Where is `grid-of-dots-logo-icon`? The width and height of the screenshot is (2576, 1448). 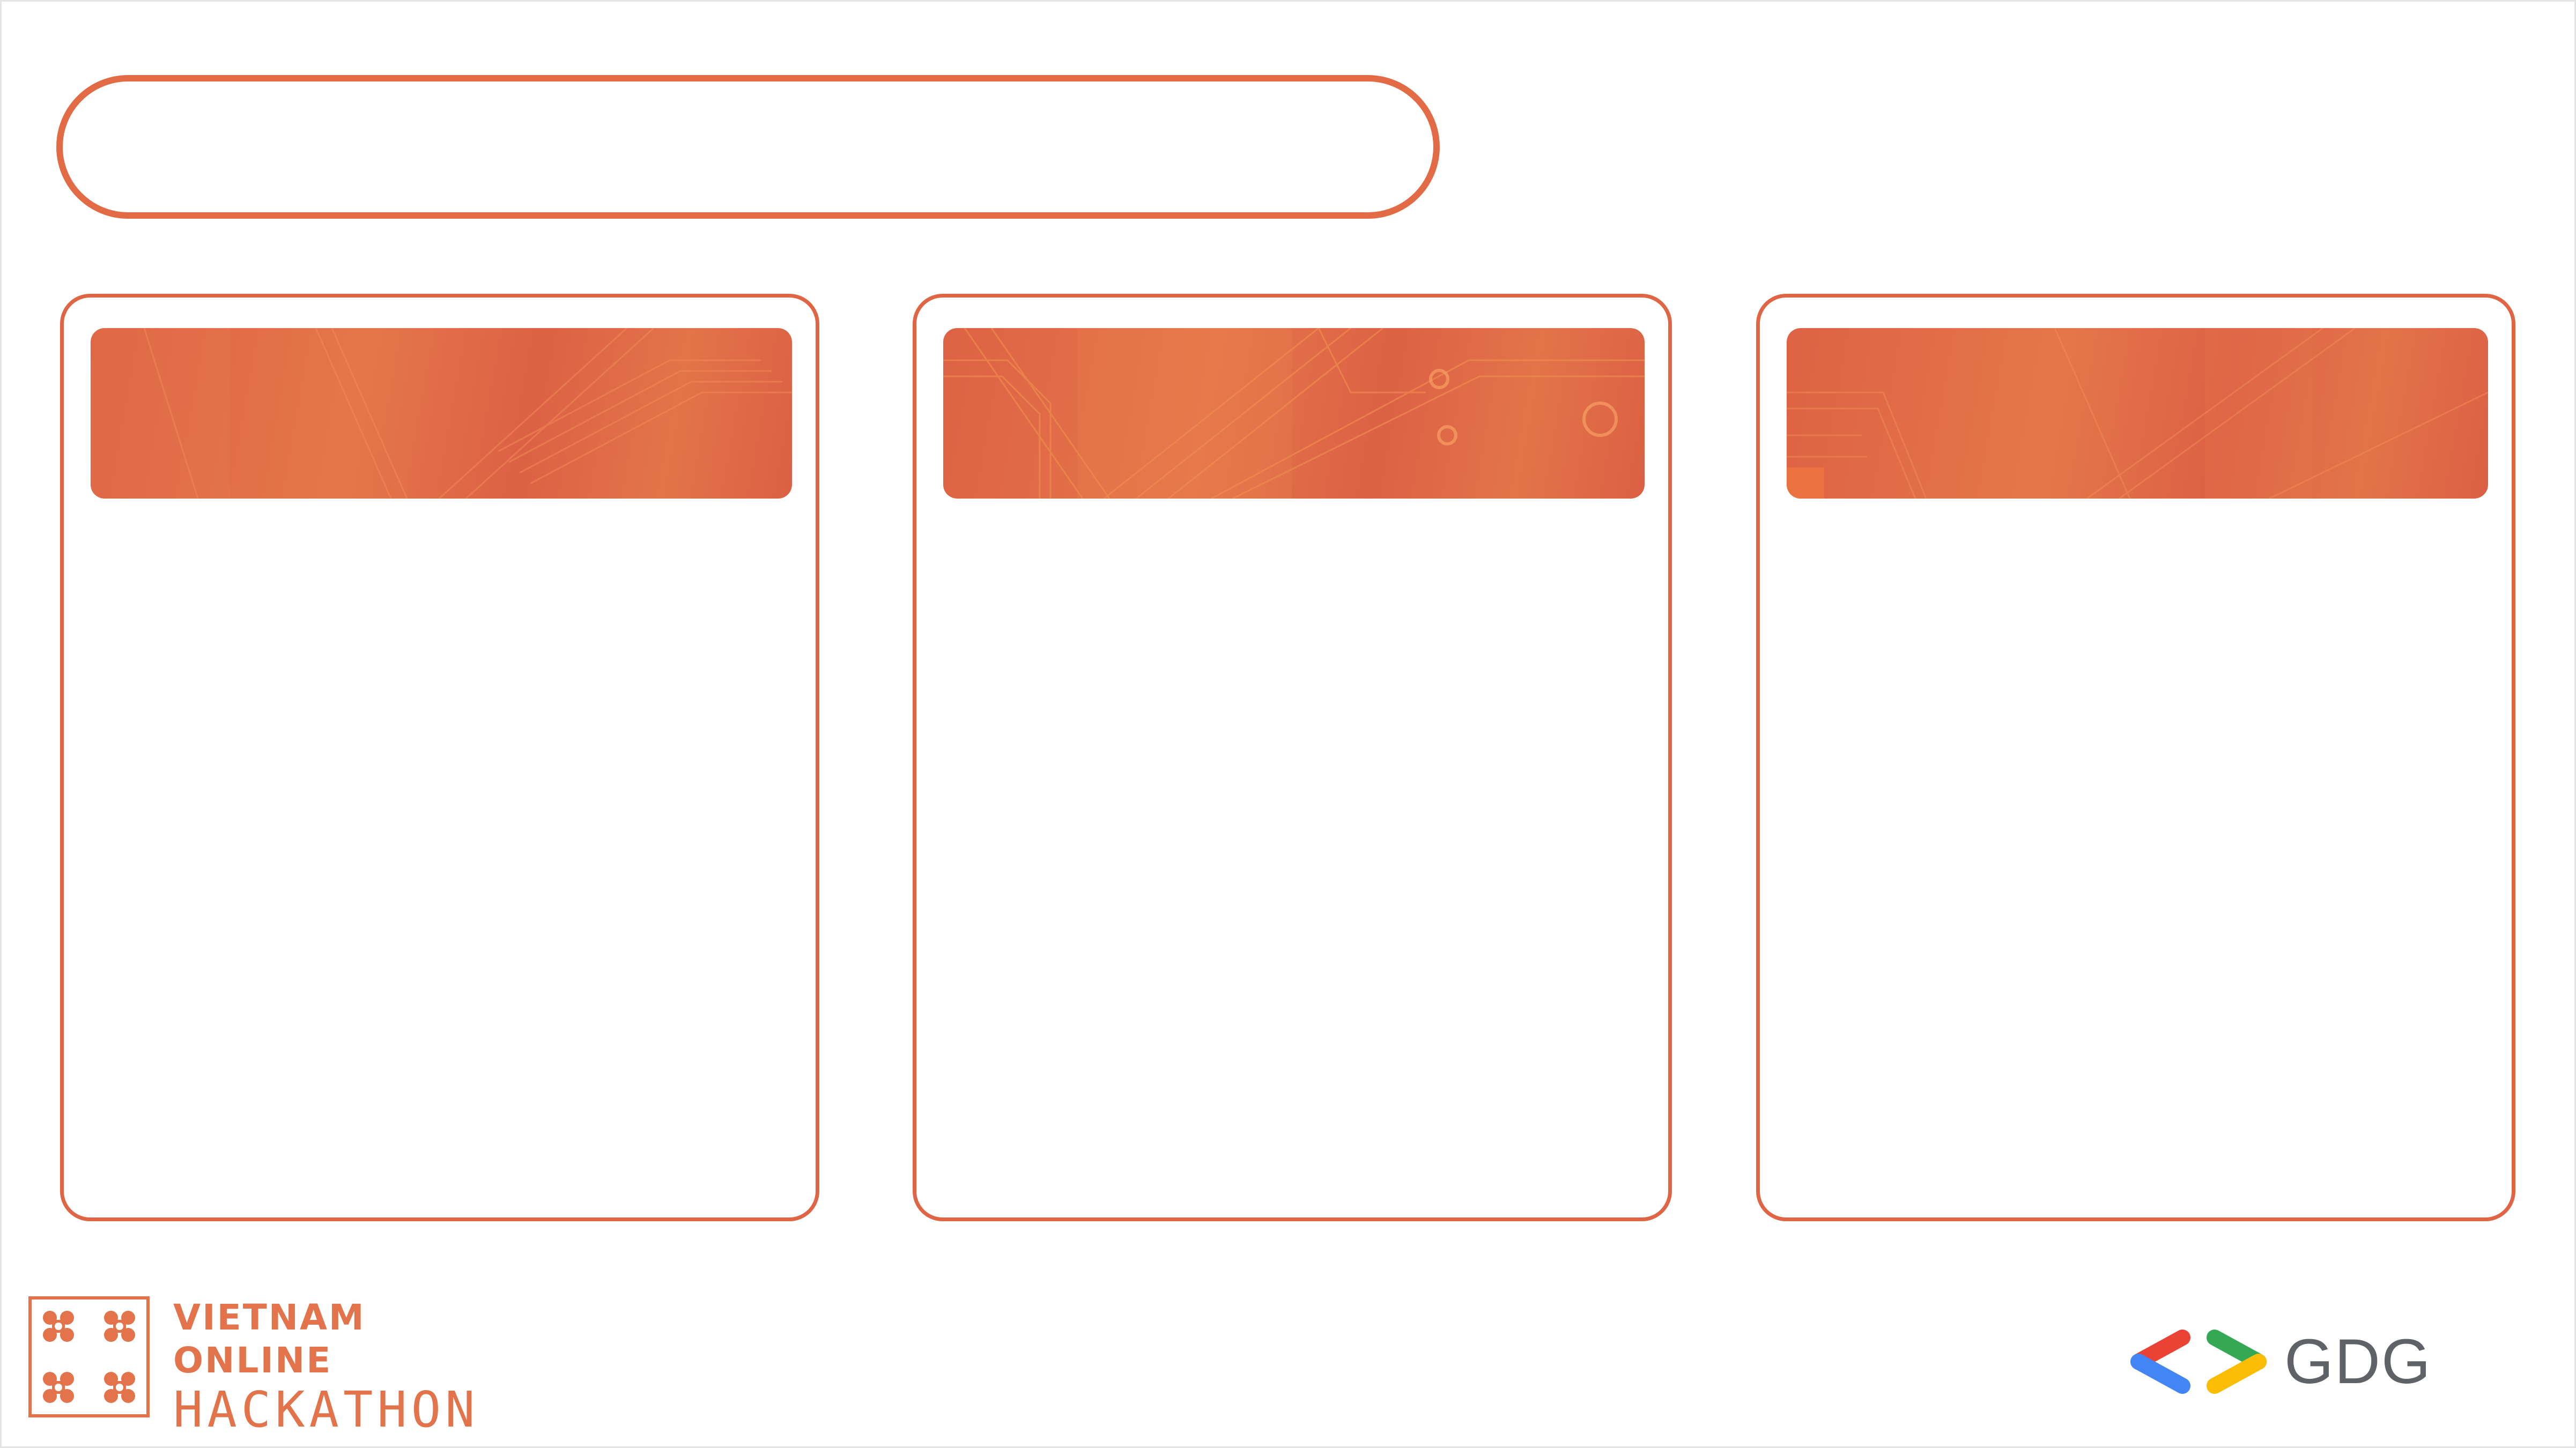
grid-of-dots-logo-icon is located at coordinates (89, 1356).